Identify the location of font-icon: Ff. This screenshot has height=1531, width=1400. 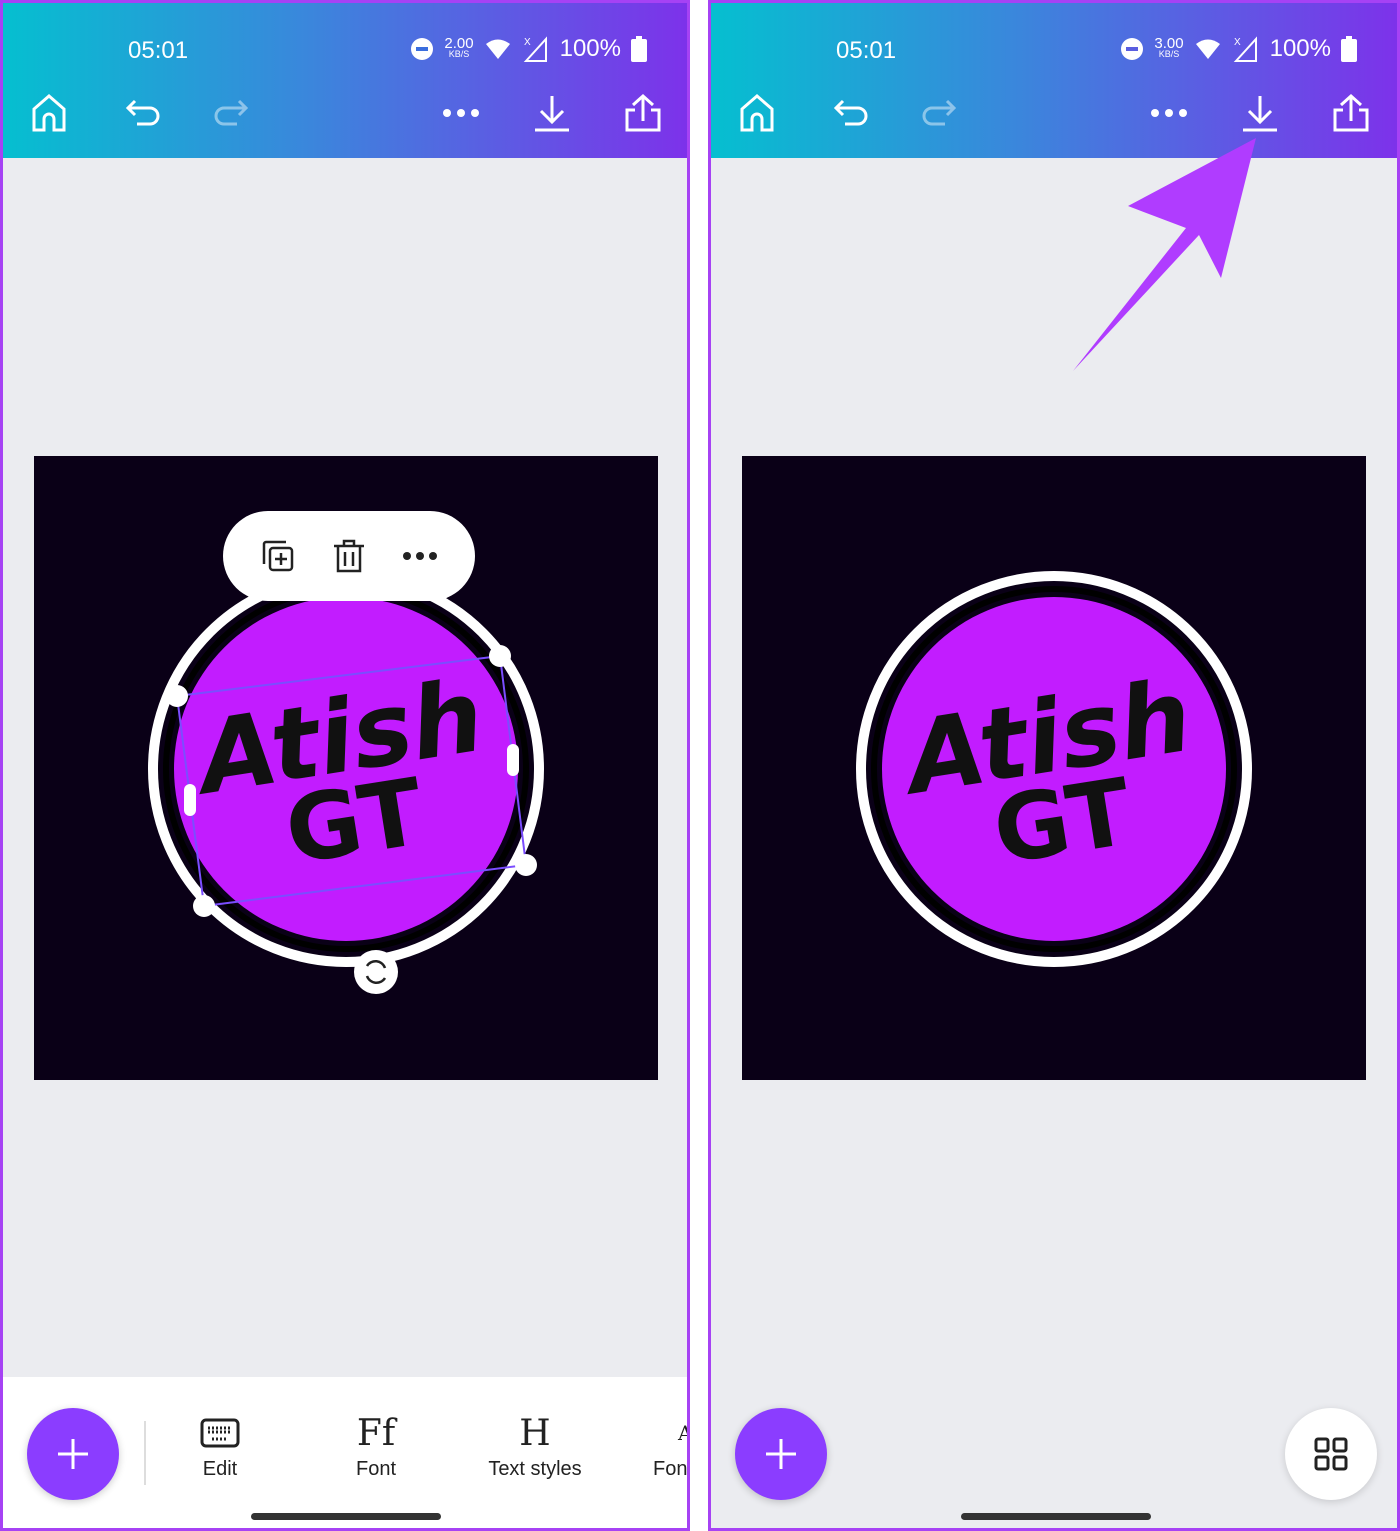
(376, 1433).